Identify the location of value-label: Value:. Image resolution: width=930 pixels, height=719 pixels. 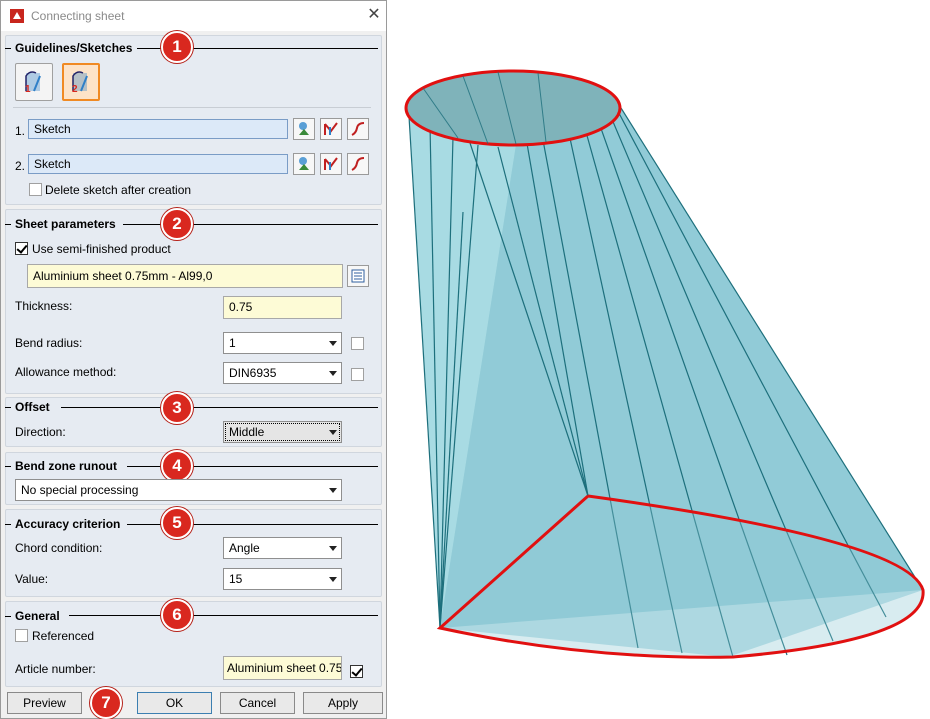
(32, 579).